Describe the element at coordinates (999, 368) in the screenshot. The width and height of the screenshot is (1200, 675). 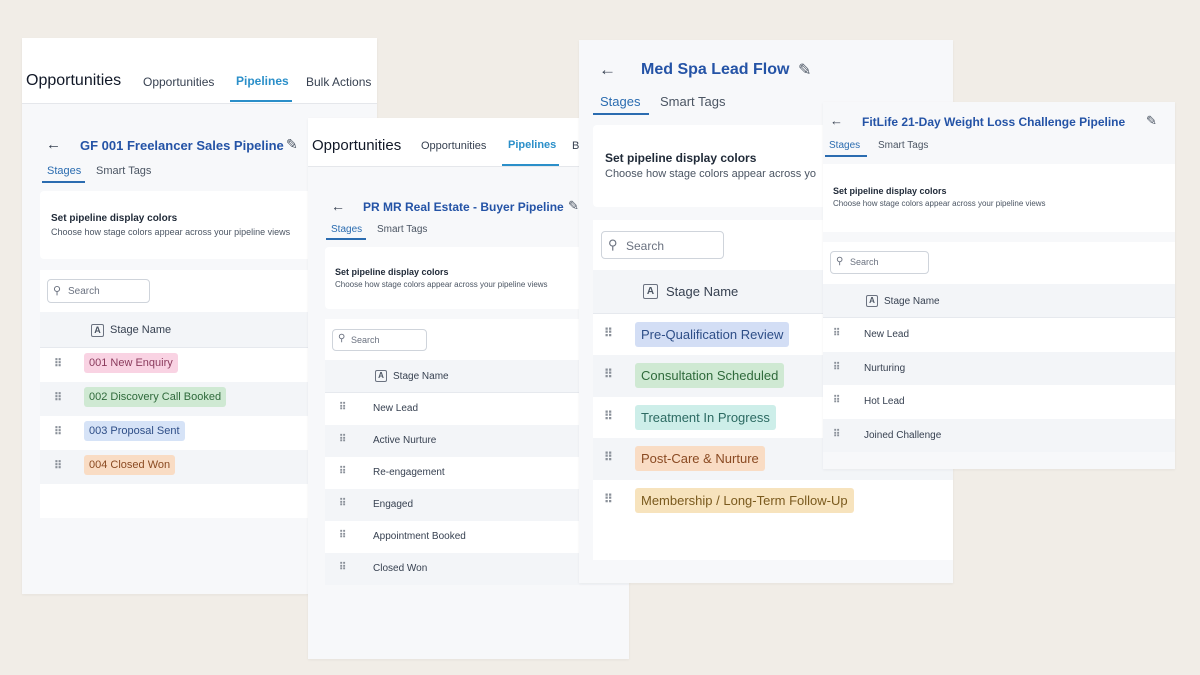
I see `stage-row: ⠿ Nurturing` at that location.